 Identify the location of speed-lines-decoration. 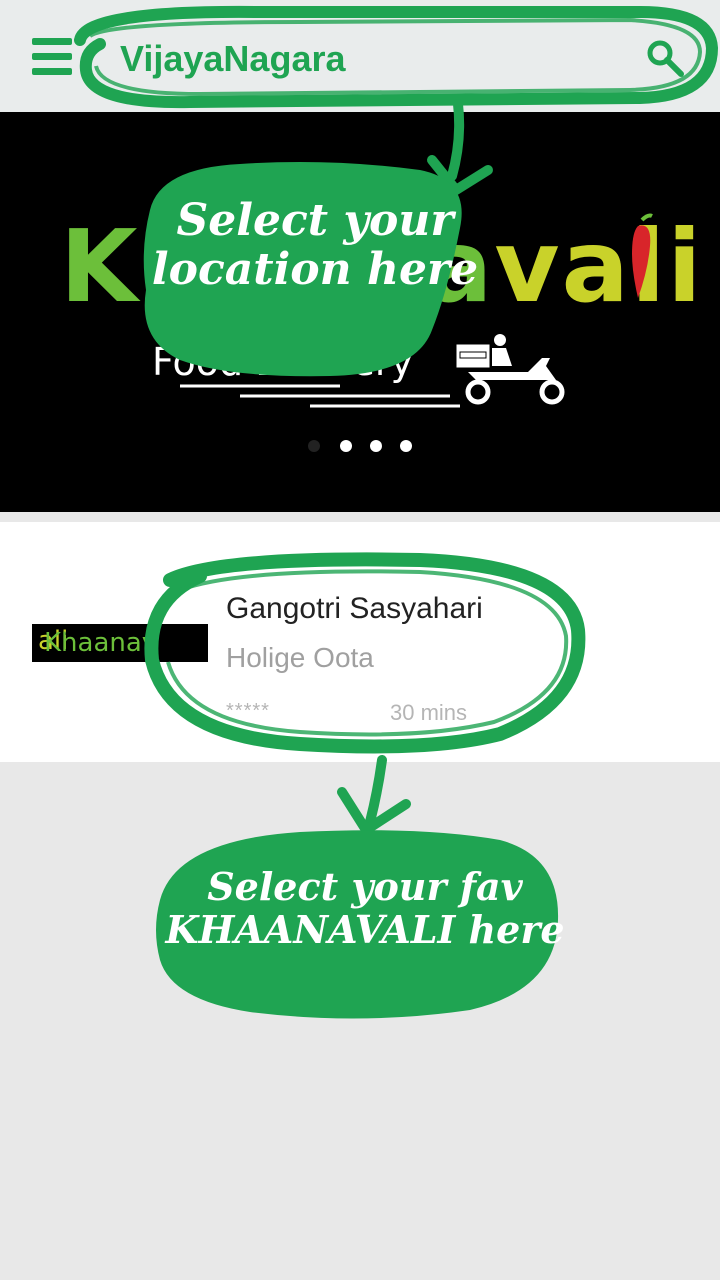
(320, 396).